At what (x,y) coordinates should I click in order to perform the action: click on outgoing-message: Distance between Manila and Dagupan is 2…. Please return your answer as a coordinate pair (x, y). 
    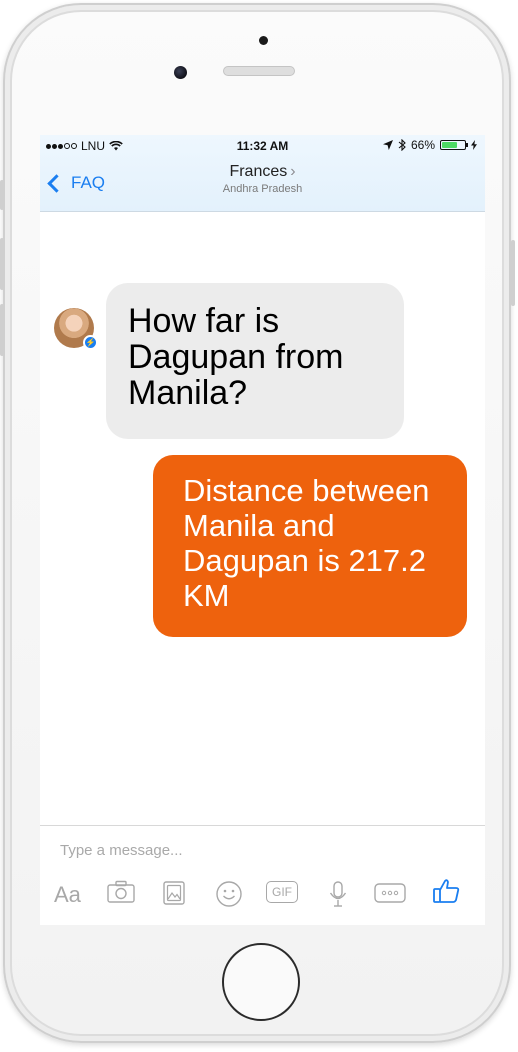
    Looking at the image, I should click on (310, 546).